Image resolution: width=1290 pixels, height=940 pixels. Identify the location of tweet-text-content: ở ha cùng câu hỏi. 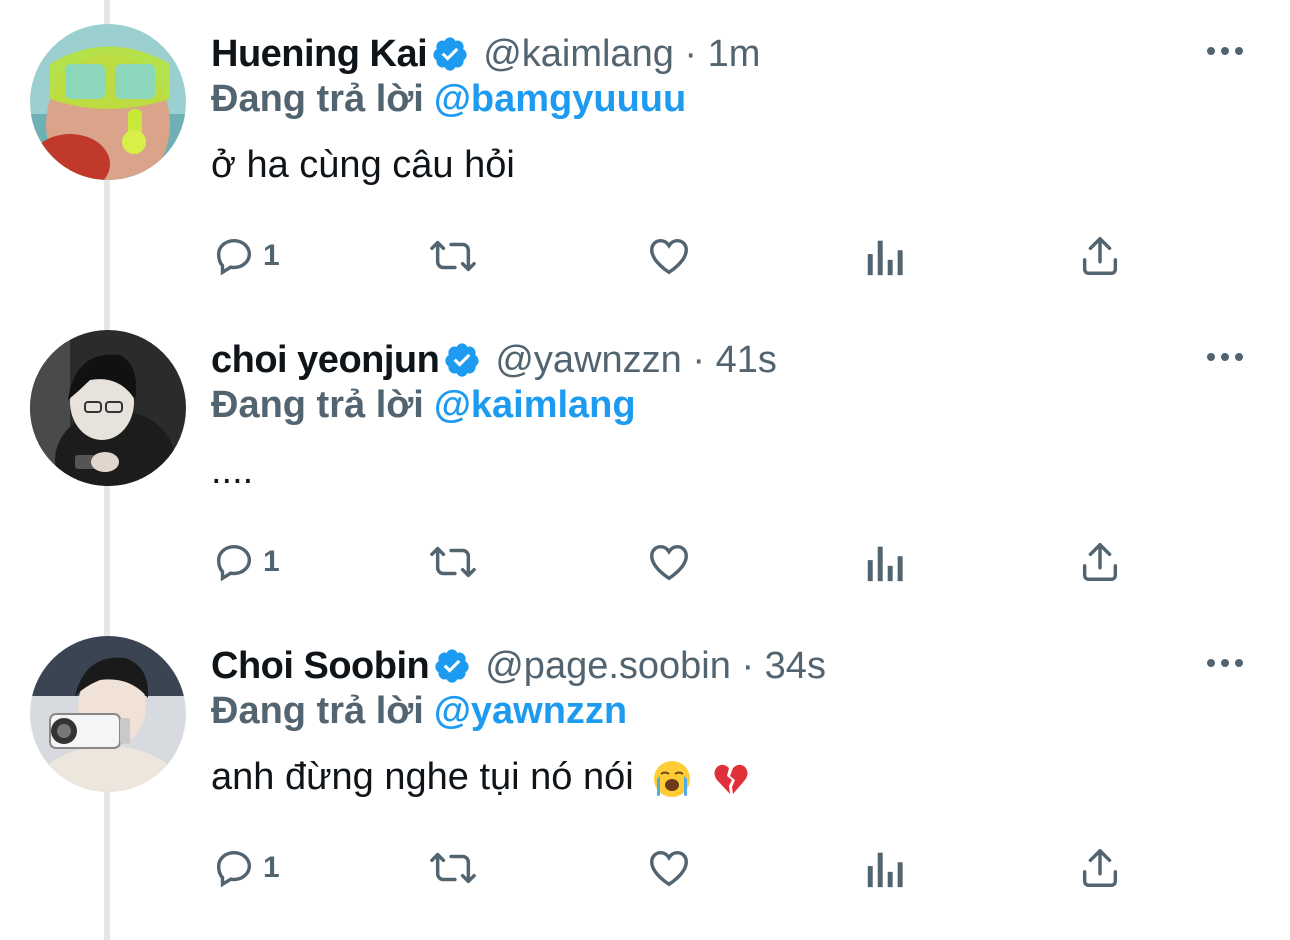
(363, 165).